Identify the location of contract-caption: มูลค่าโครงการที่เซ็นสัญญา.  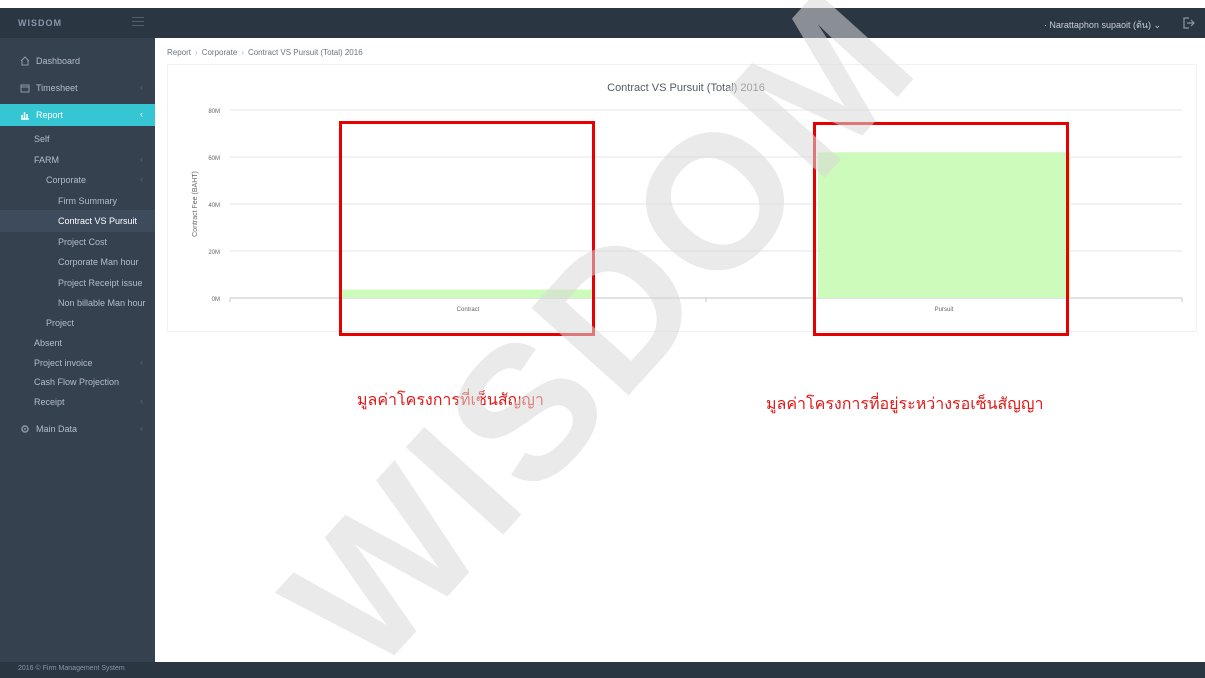
(450, 399).